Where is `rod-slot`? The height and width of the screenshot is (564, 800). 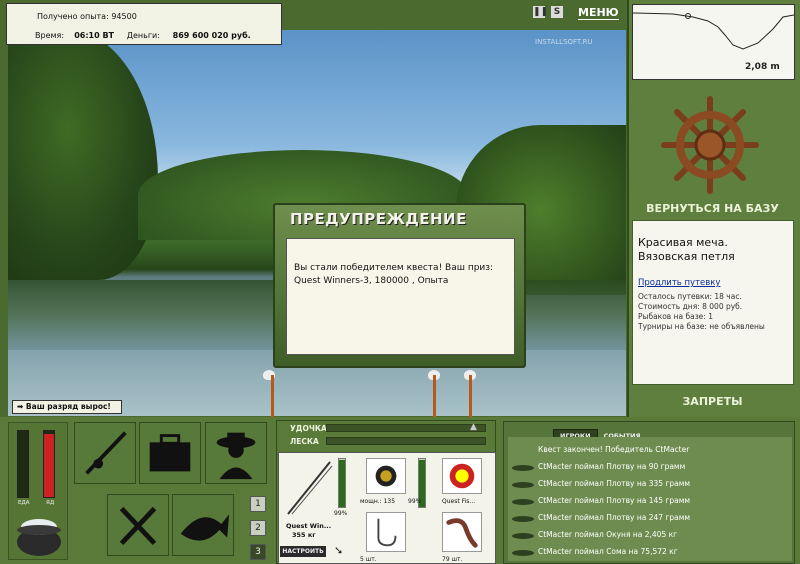 rod-slot is located at coordinates (309, 488).